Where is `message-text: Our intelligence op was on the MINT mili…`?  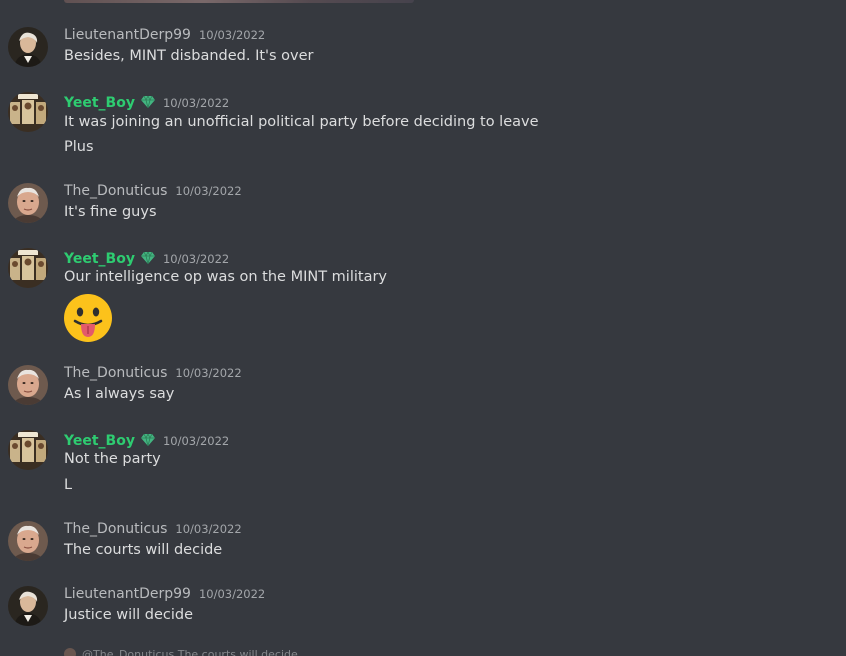 message-text: Our intelligence op was on the MINT mili… is located at coordinates (225, 277).